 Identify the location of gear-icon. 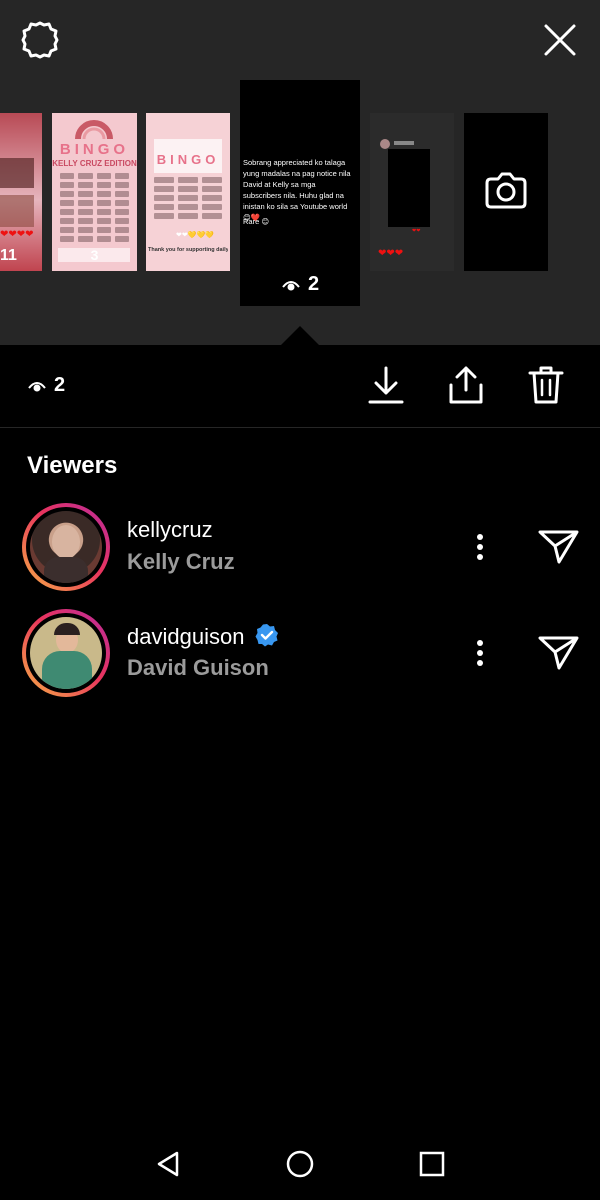
(40, 40).